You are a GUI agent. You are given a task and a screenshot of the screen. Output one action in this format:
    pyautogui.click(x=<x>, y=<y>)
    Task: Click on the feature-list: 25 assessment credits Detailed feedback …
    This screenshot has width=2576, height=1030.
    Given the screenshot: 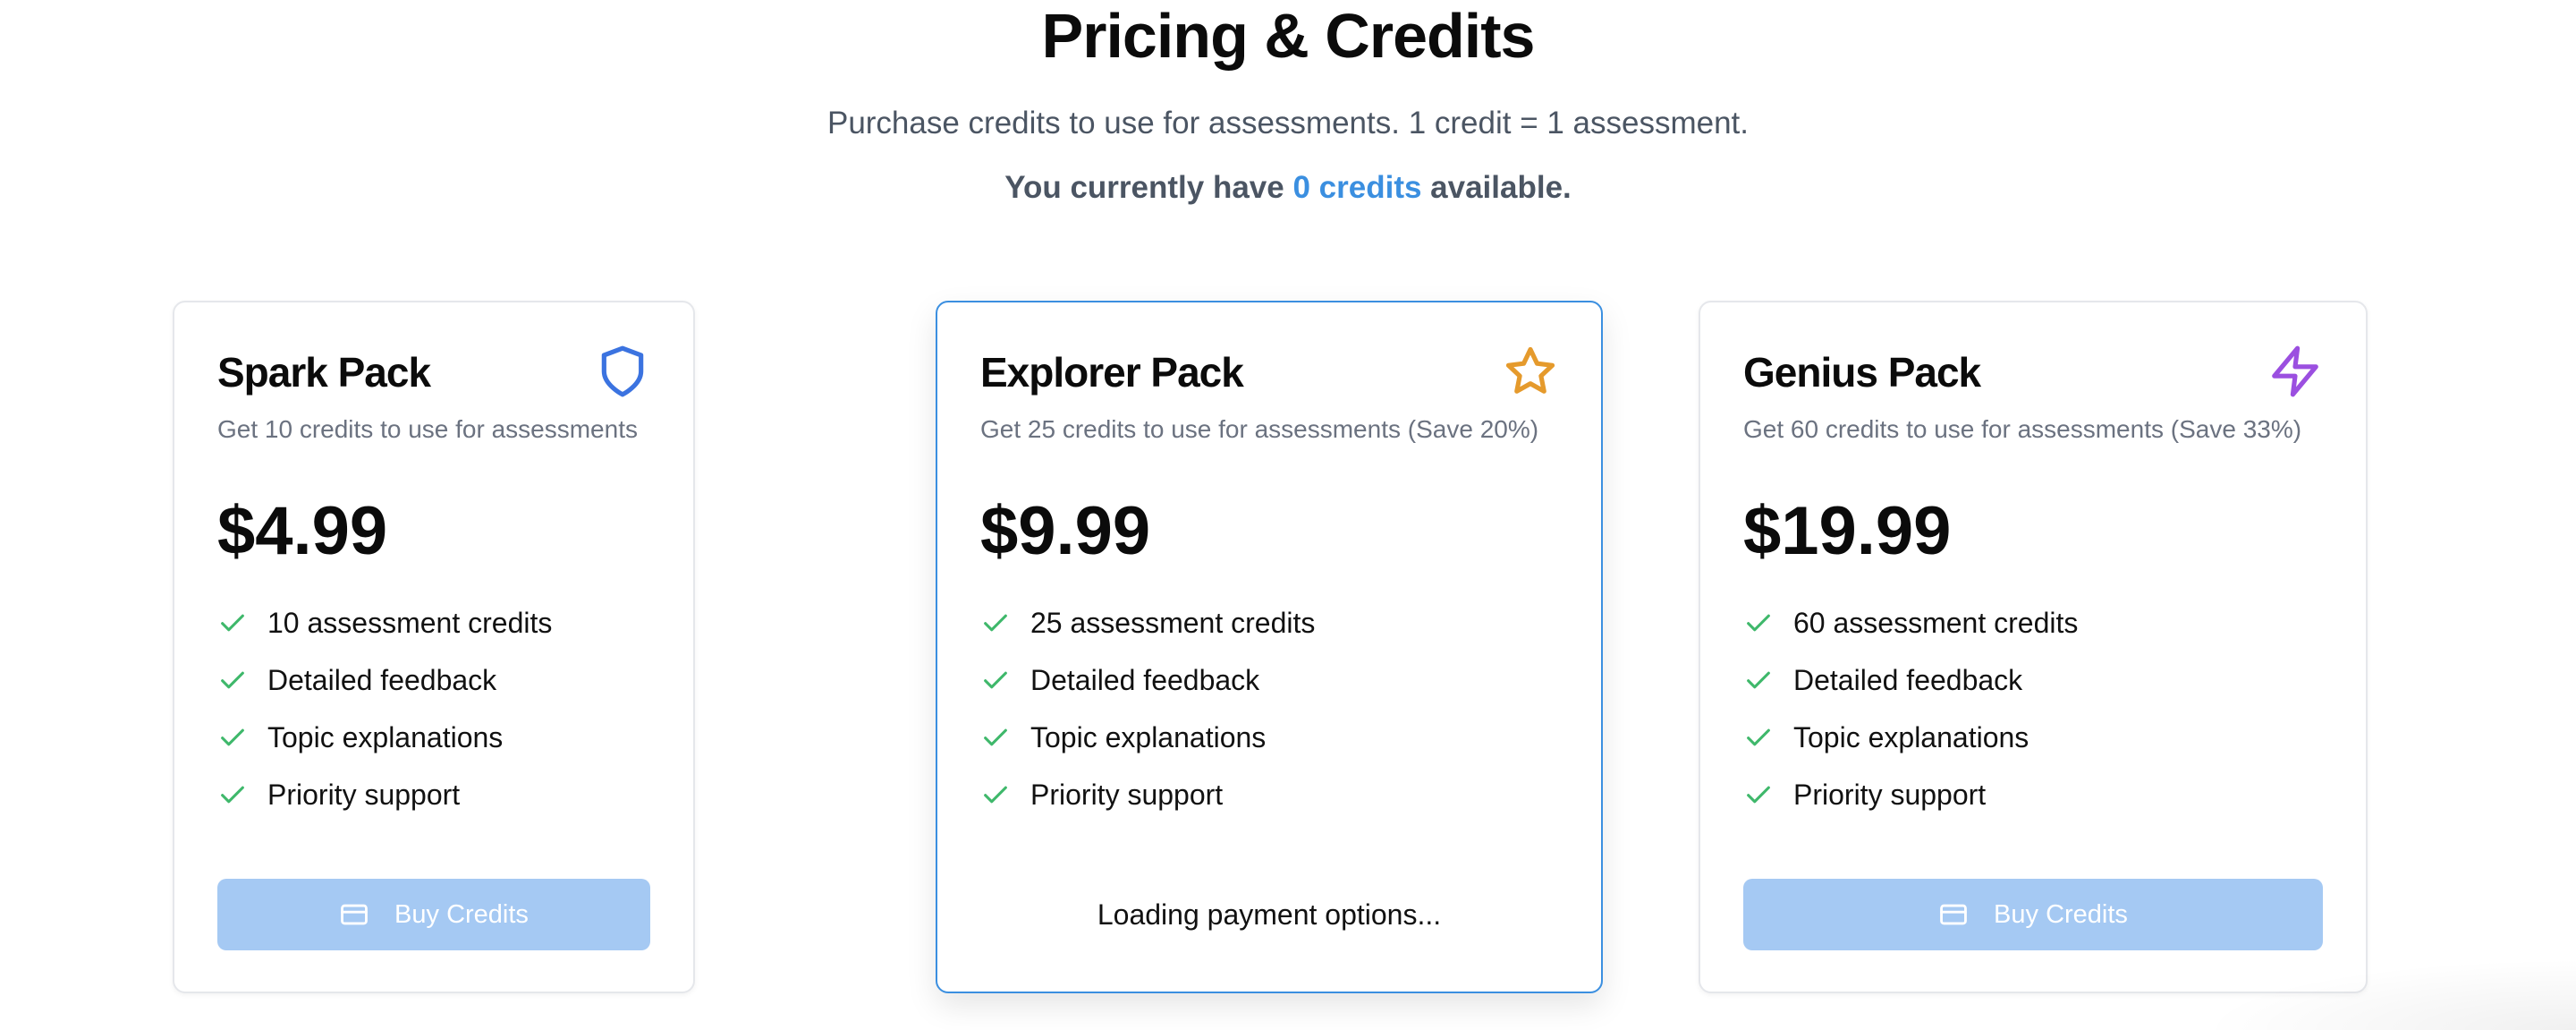 What is the action you would take?
    pyautogui.click(x=1269, y=708)
    